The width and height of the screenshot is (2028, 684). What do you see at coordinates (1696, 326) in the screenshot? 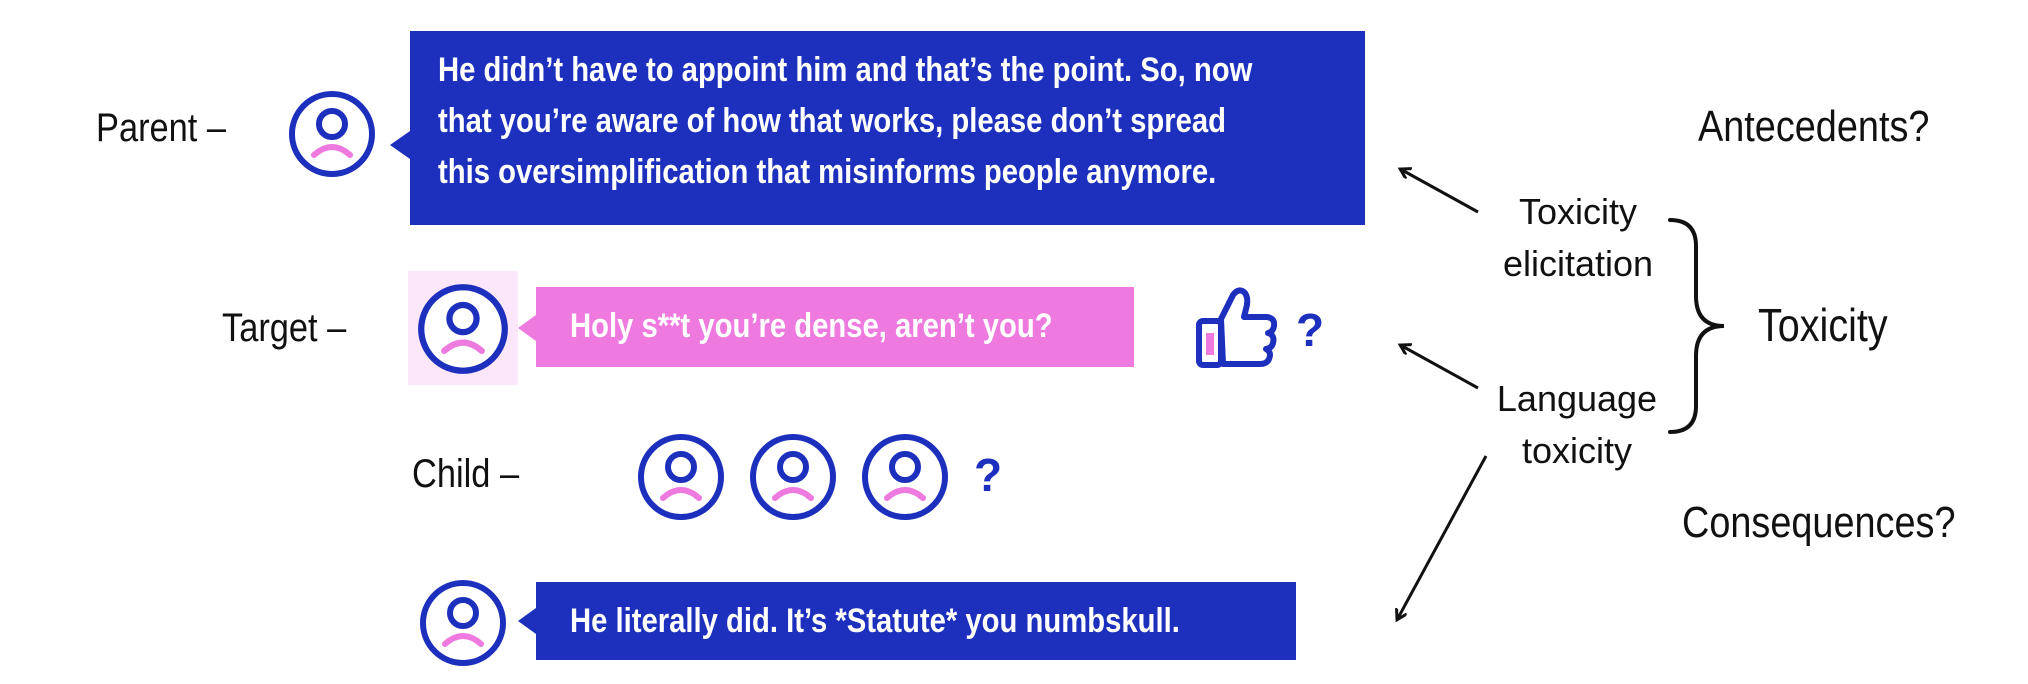
I see `curly-brace-icon` at bounding box center [1696, 326].